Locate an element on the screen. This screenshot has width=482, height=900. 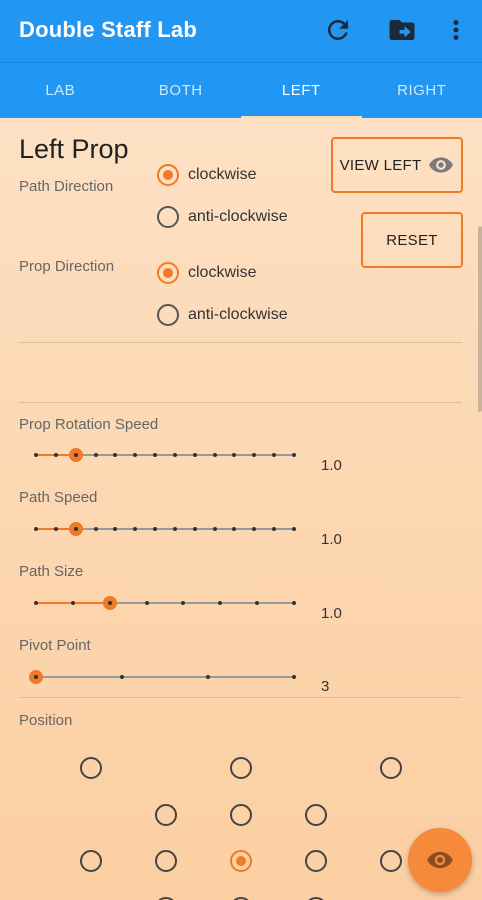
tab-label: LAB is located at coordinates (60, 90).